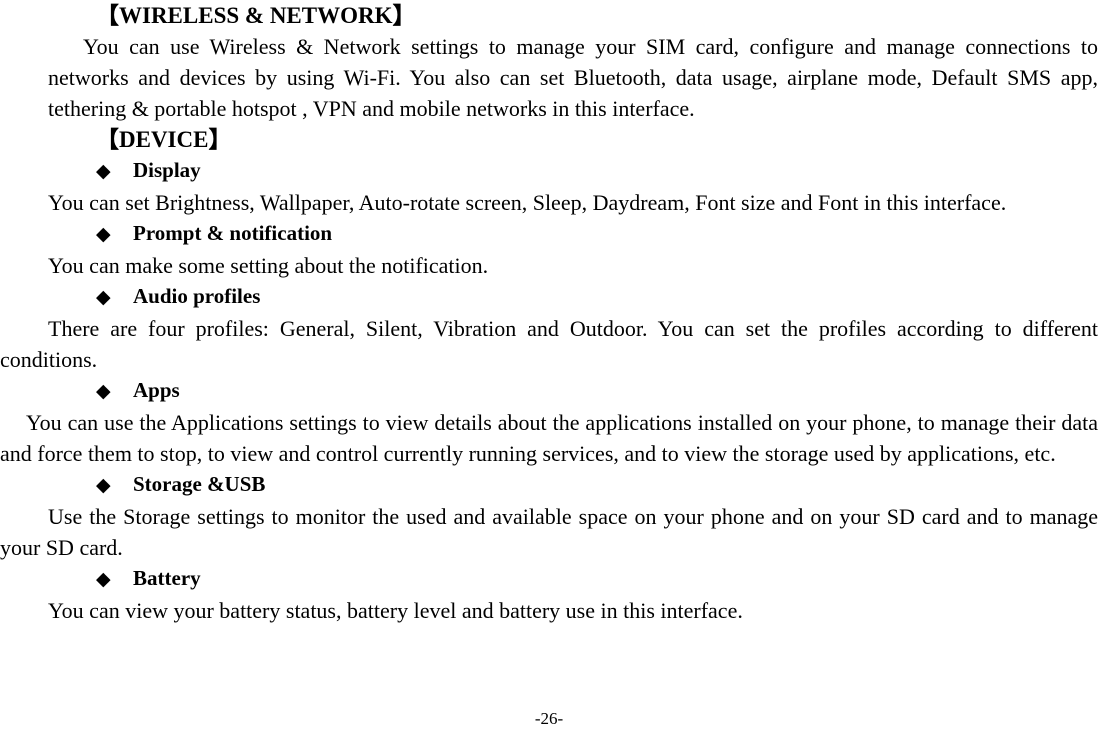 This screenshot has height=736, width=1098. I want to click on bullet-label-display: Display, so click(167, 170).